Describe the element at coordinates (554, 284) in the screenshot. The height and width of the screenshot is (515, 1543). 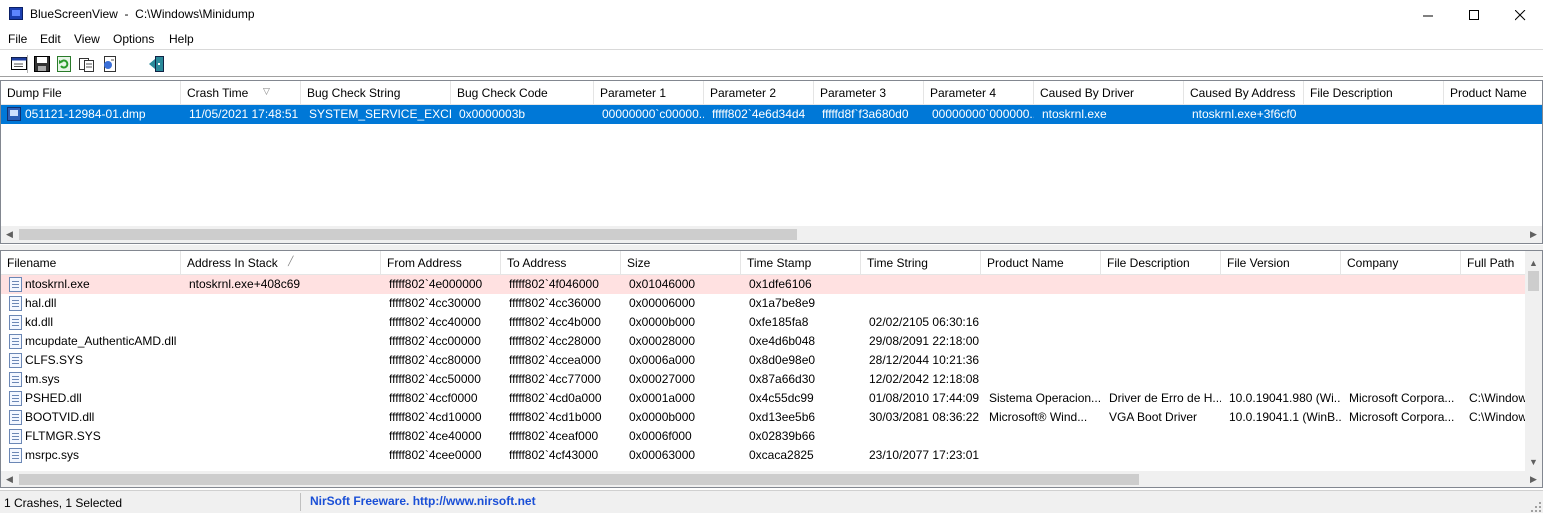
I see `to-address: fffff802`4f046000` at that location.